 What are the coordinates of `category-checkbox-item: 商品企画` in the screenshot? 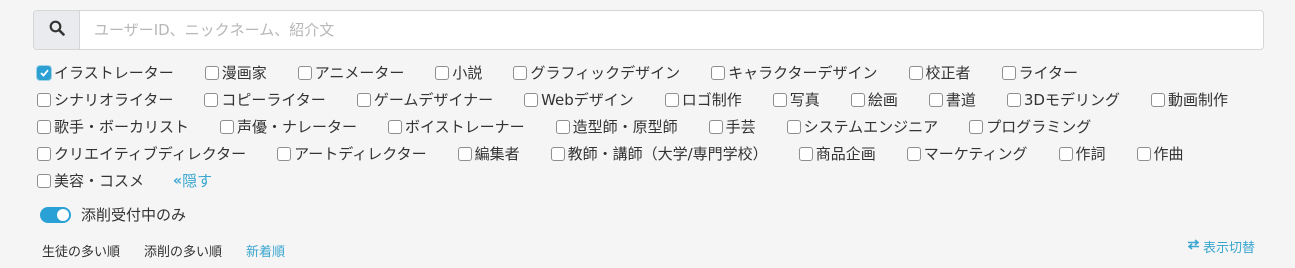 It's located at (837, 153).